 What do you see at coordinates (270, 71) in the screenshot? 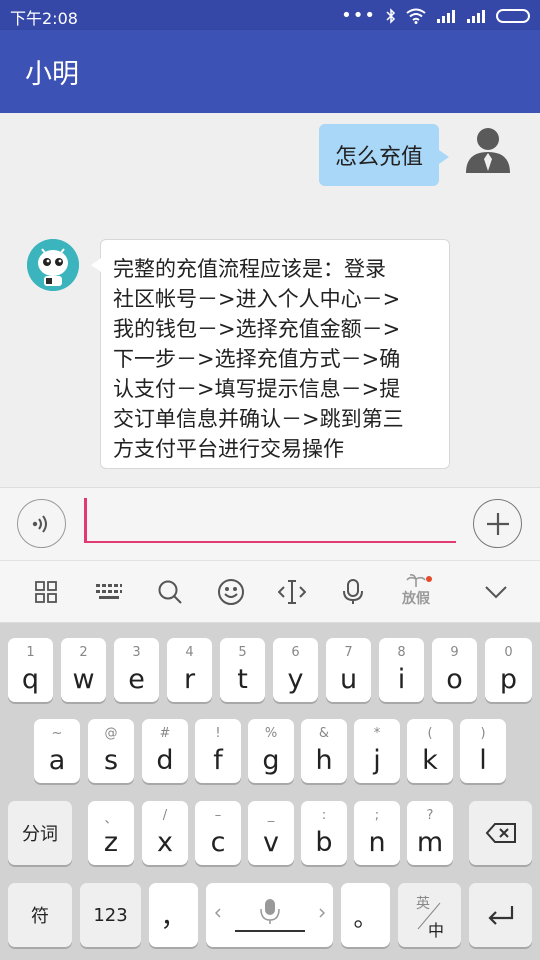
I see `app-bar: 小明` at bounding box center [270, 71].